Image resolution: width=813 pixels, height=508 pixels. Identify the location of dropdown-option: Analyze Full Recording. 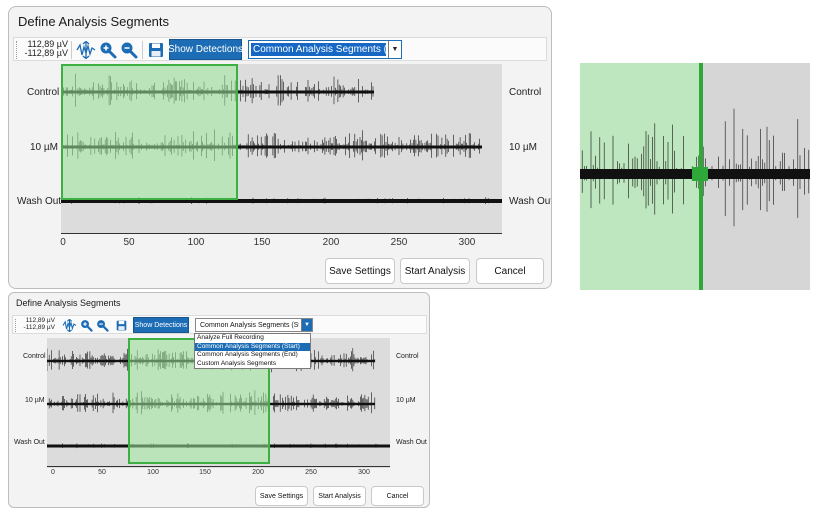
(252, 338).